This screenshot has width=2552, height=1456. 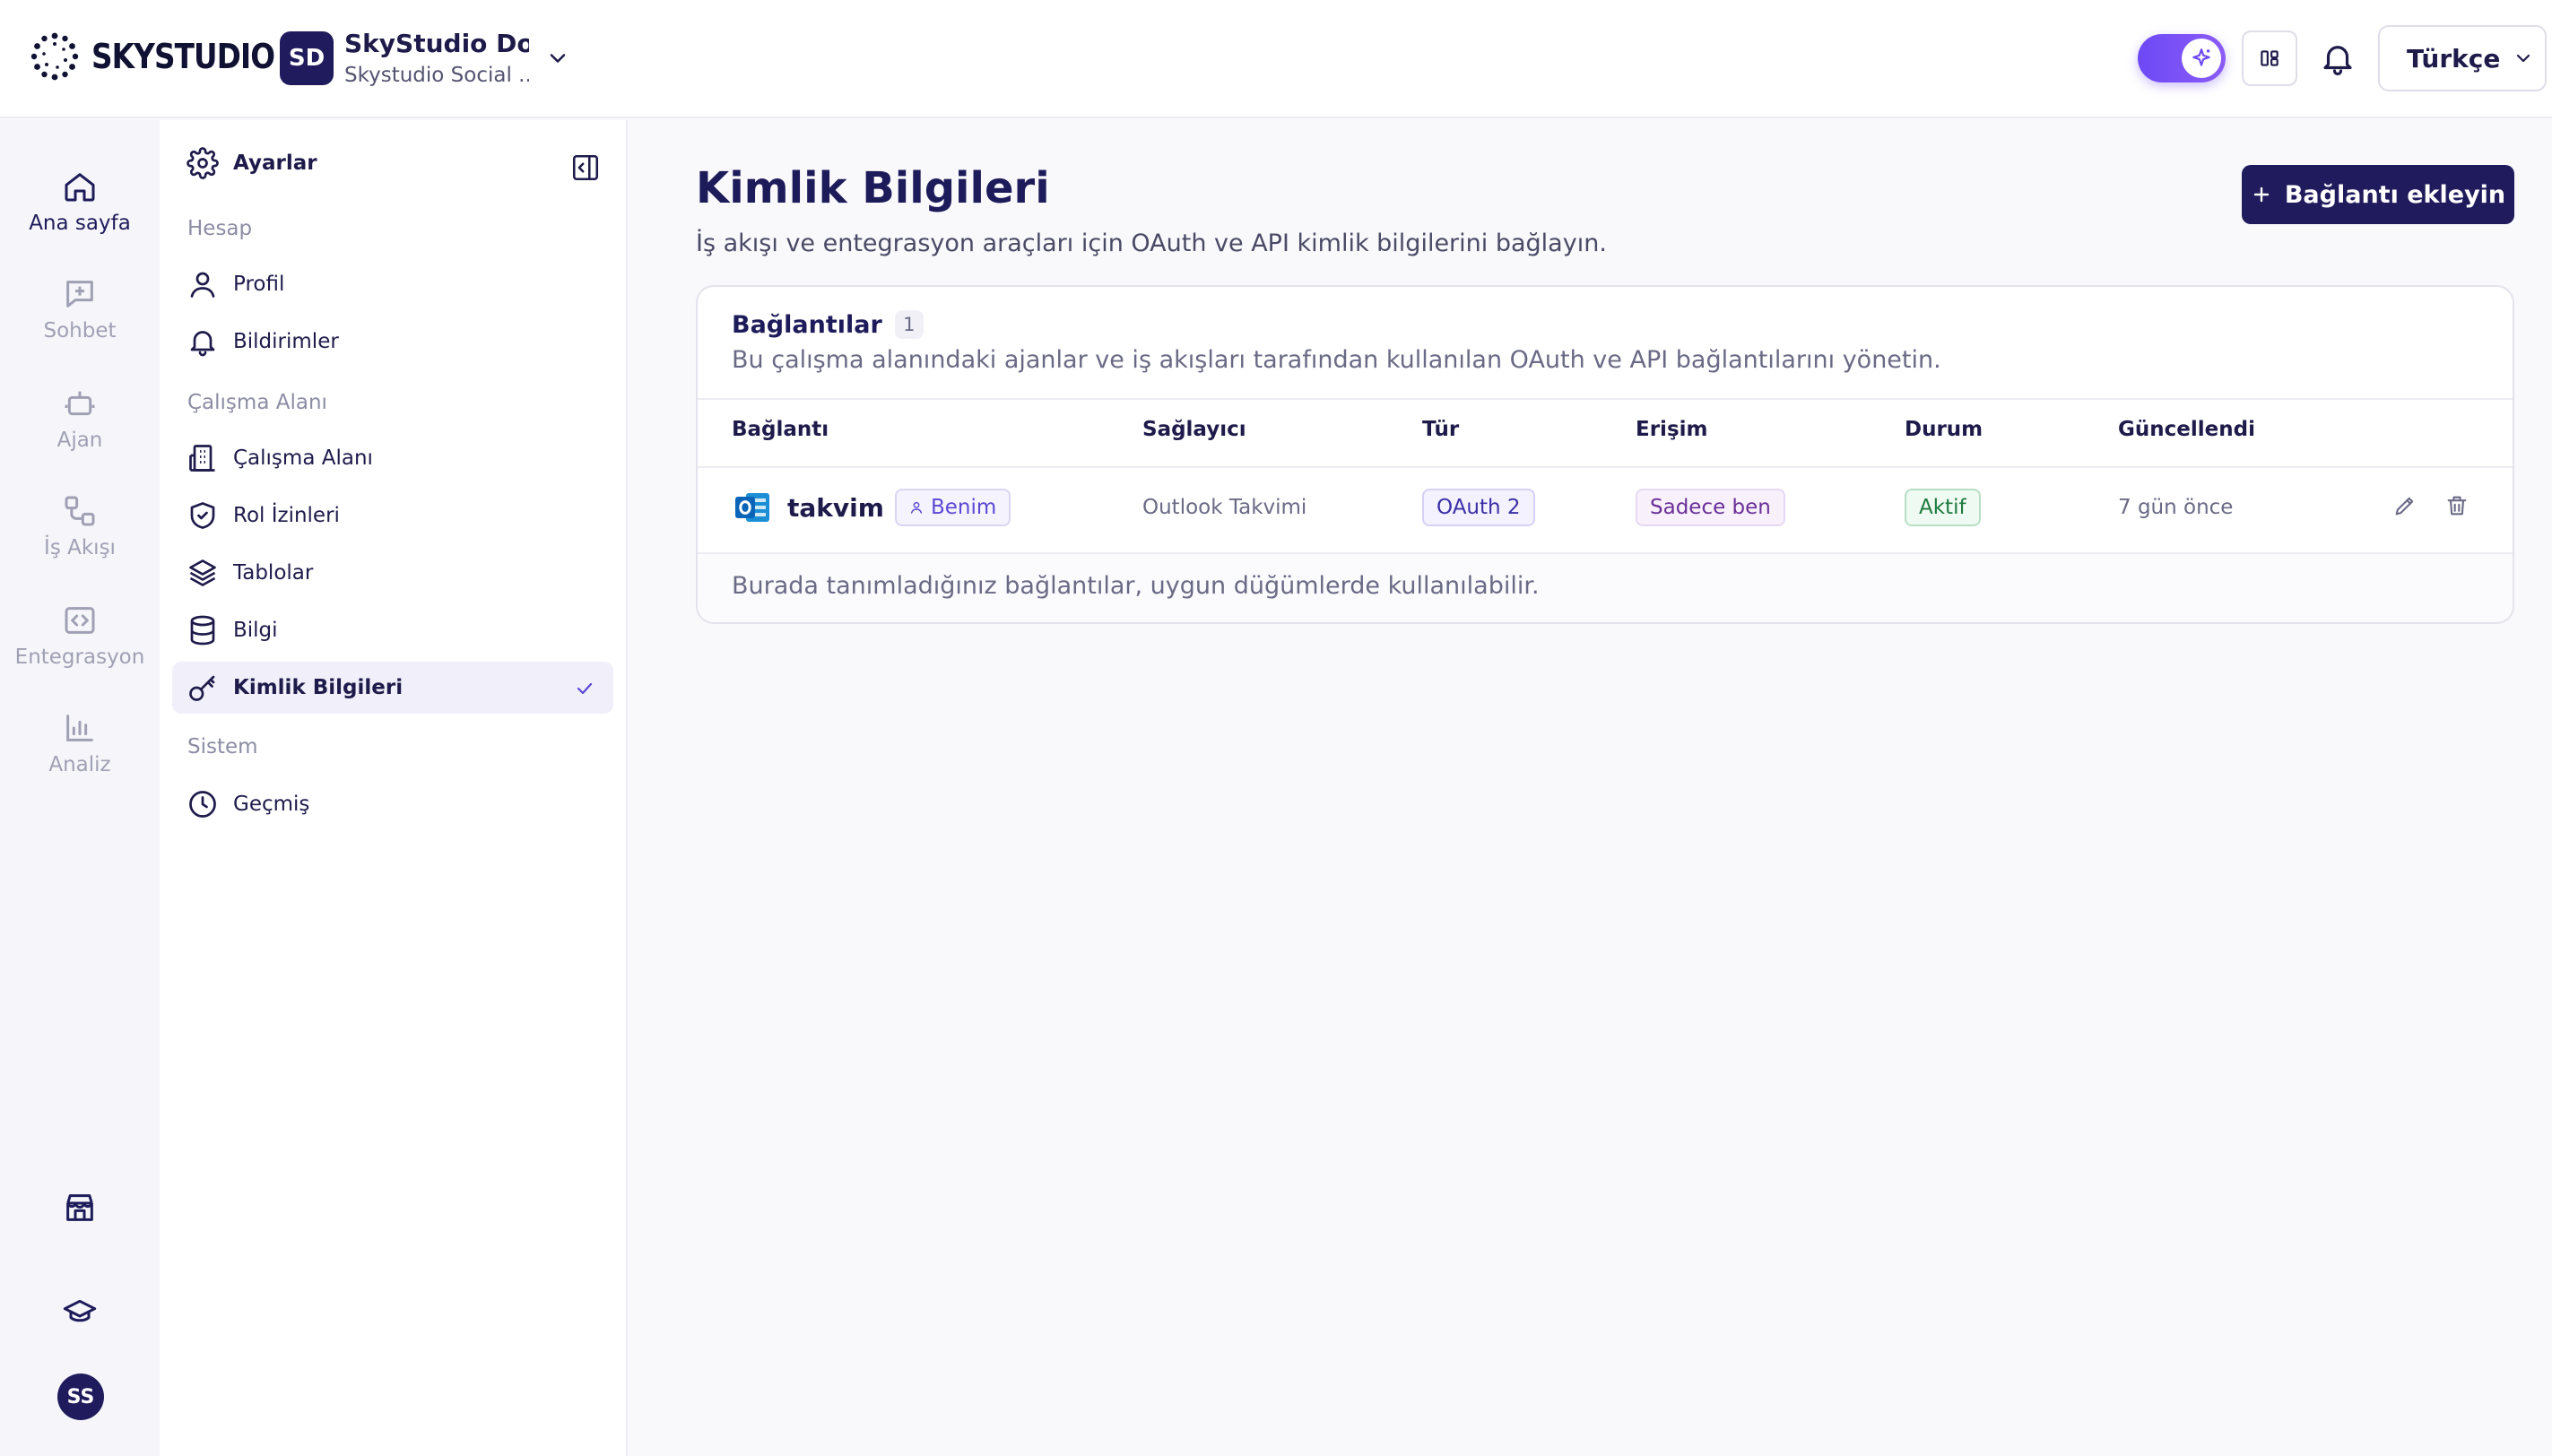 I want to click on robot-icon, so click(x=80, y=403).